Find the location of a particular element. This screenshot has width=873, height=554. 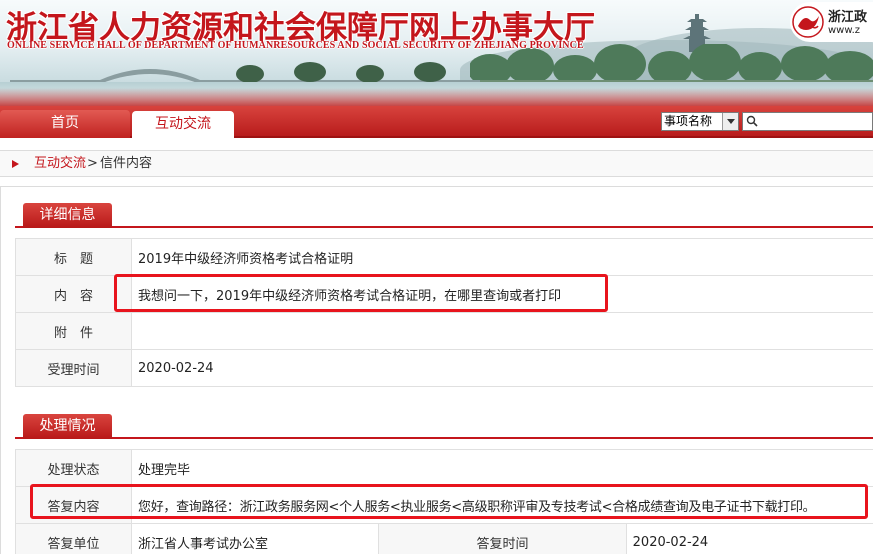

tab-home: 首页 is located at coordinates (65, 124).